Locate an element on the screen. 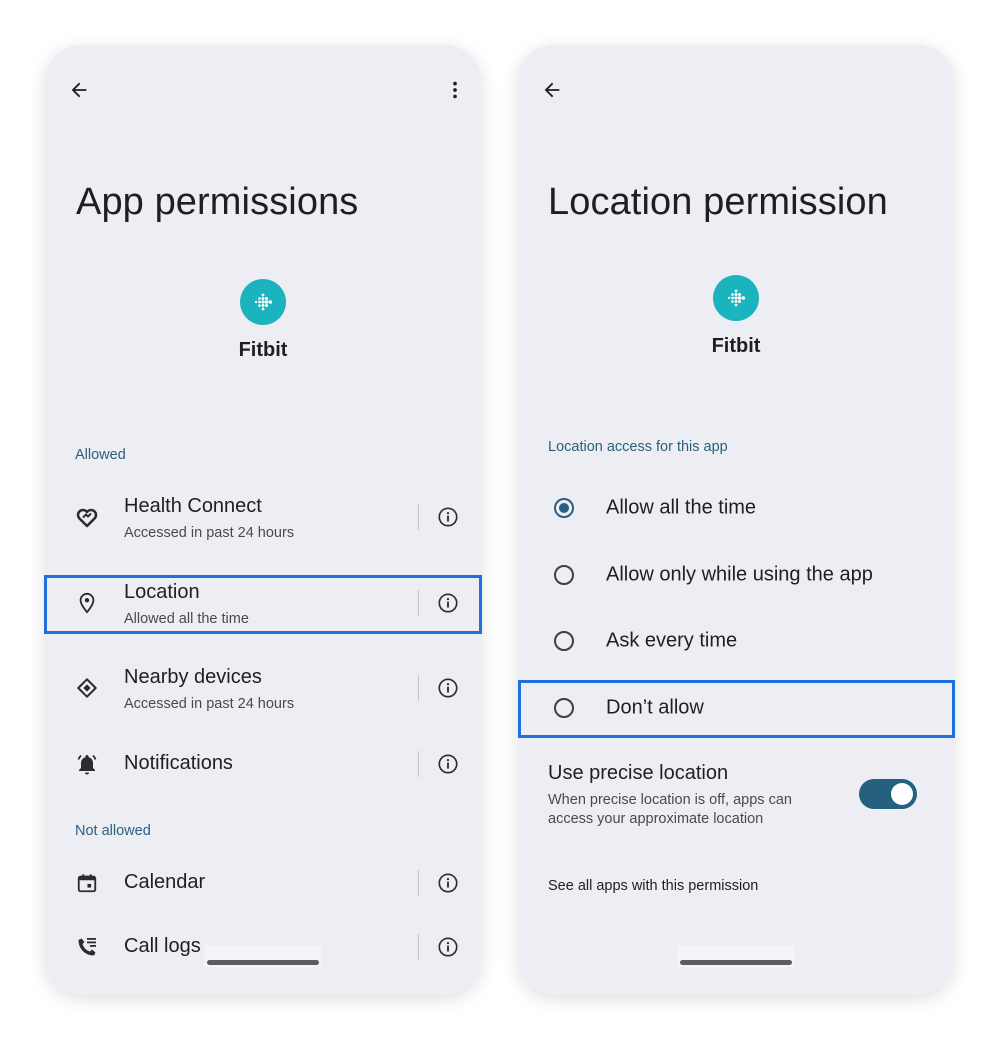 The width and height of the screenshot is (1000, 1040). permission-health-connect: Health Connect Accessed in past 24 hours is located at coordinates (263, 517).